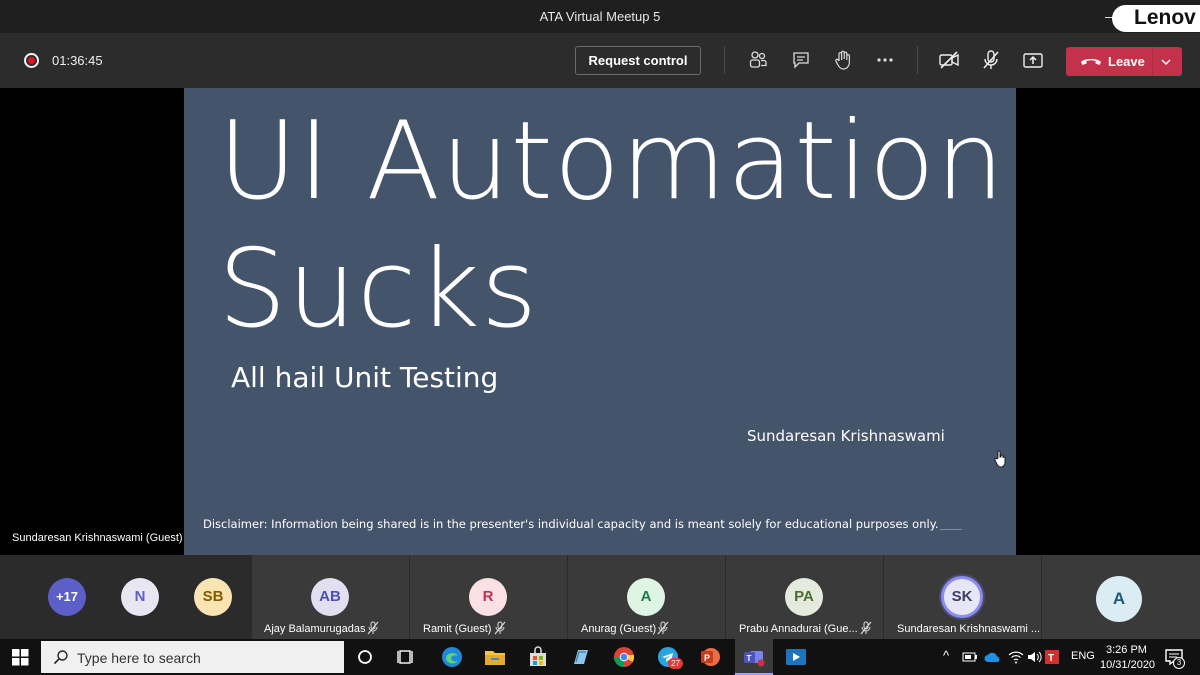 This screenshot has width=1200, height=675. I want to click on task-view-icon, so click(406, 657).